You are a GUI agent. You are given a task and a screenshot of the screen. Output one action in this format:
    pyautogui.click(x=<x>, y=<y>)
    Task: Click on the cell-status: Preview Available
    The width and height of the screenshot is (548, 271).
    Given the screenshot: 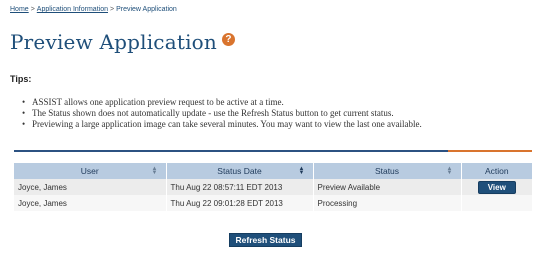 What is the action you would take?
    pyautogui.click(x=387, y=187)
    